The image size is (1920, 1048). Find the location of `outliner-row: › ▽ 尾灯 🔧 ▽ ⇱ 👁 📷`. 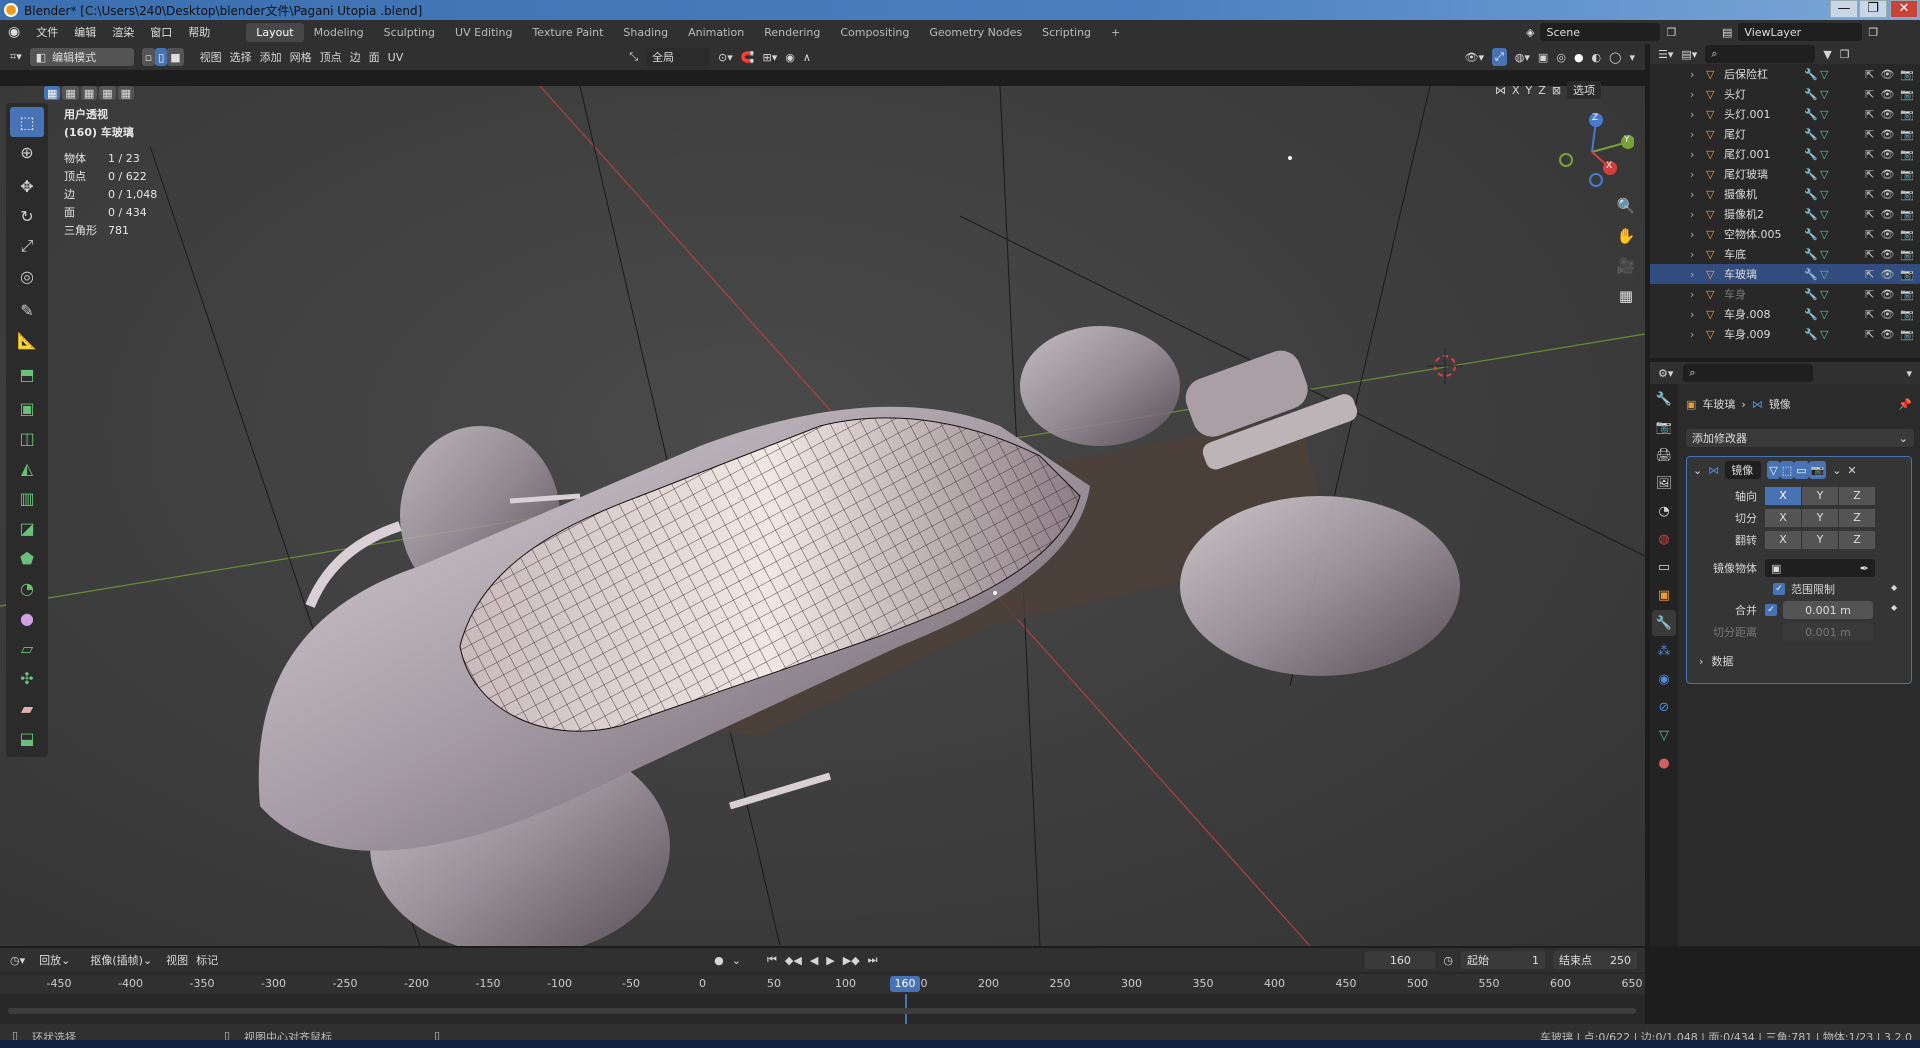

outliner-row: › ▽ 尾灯 🔧 ▽ ⇱ 👁 📷 is located at coordinates (1785, 134).